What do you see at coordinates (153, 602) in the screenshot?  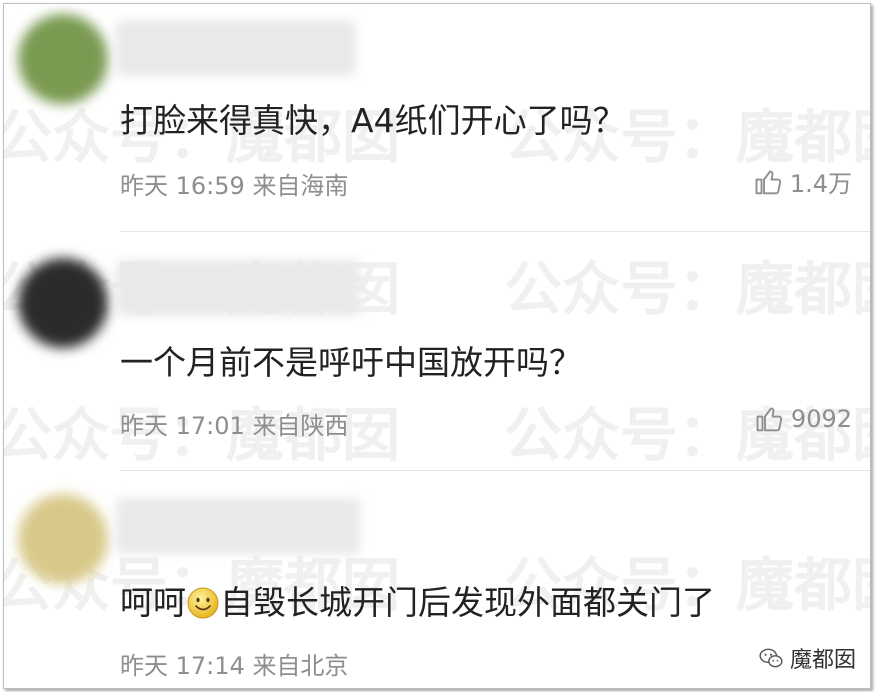 I see `comment-text-prefix: 呵呵` at bounding box center [153, 602].